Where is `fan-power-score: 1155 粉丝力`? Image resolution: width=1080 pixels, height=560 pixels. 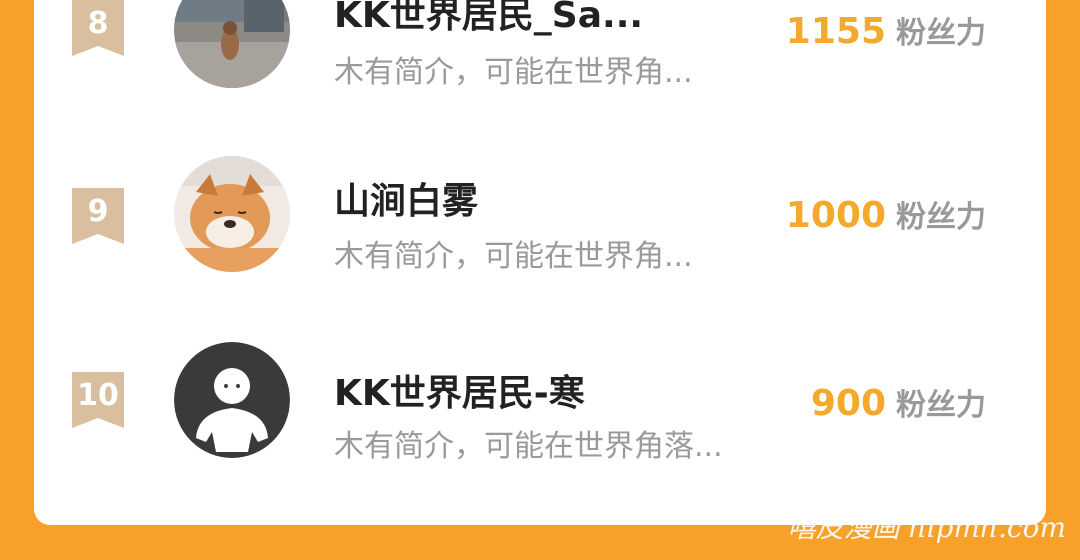
fan-power-score: 1155 粉丝力 is located at coordinates (886, 35).